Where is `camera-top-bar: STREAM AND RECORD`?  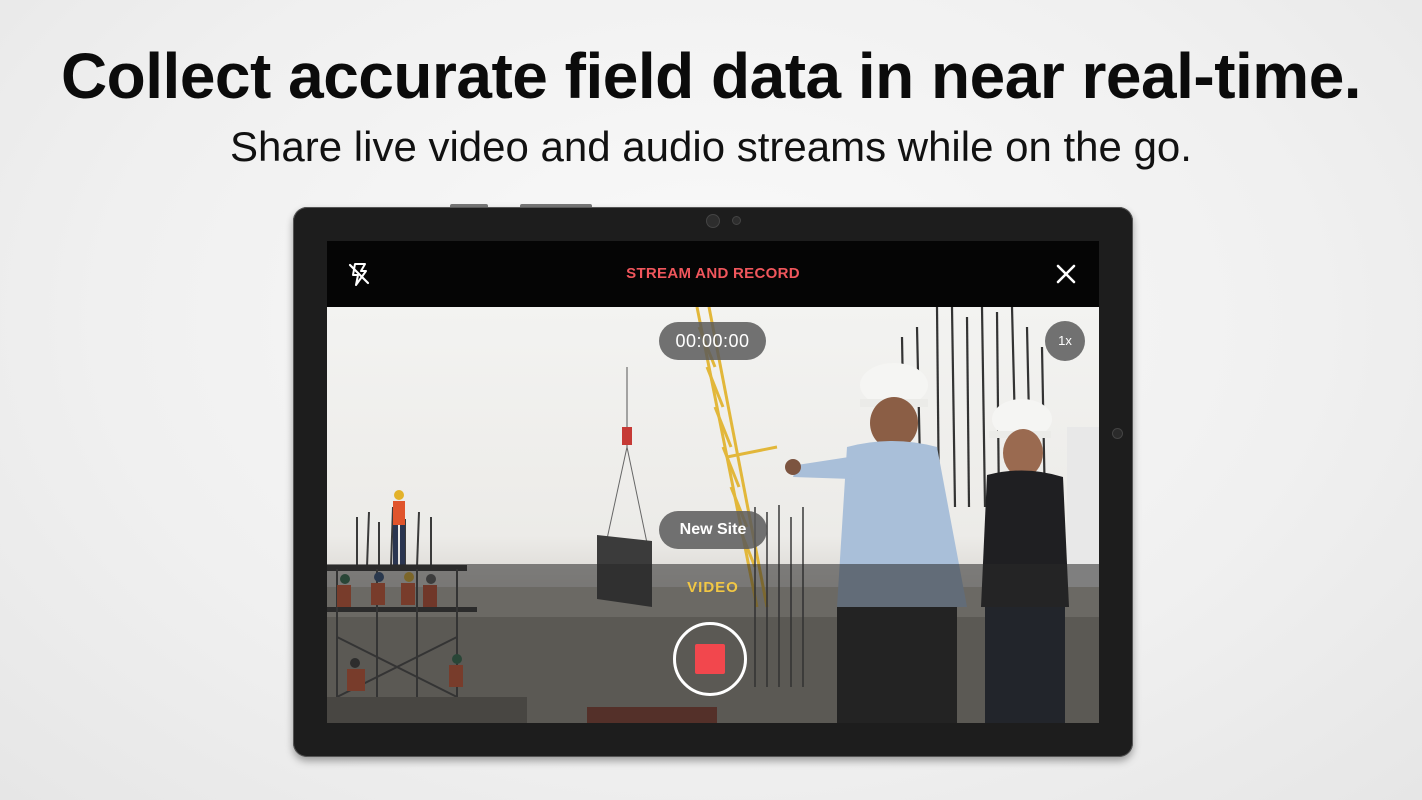 camera-top-bar: STREAM AND RECORD is located at coordinates (713, 274).